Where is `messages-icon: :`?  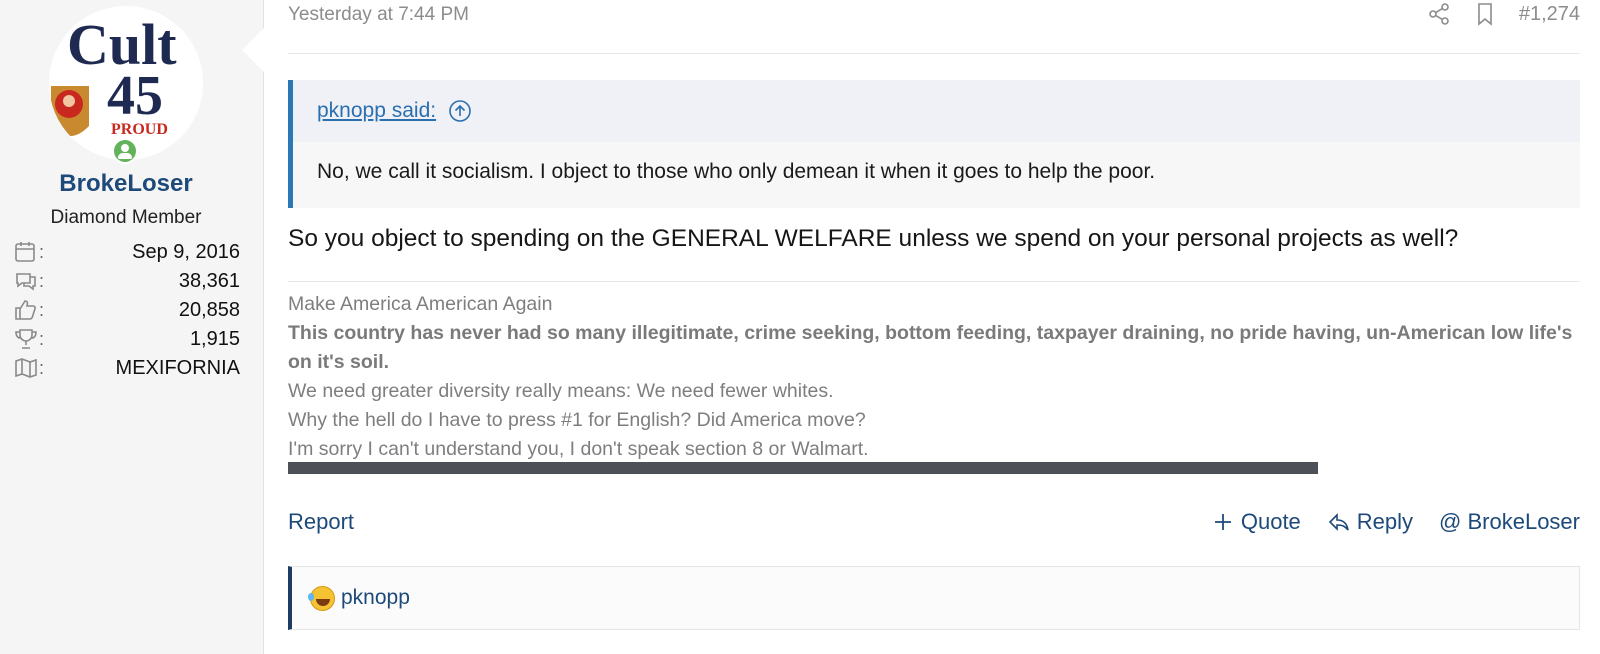 messages-icon: : is located at coordinates (29, 281).